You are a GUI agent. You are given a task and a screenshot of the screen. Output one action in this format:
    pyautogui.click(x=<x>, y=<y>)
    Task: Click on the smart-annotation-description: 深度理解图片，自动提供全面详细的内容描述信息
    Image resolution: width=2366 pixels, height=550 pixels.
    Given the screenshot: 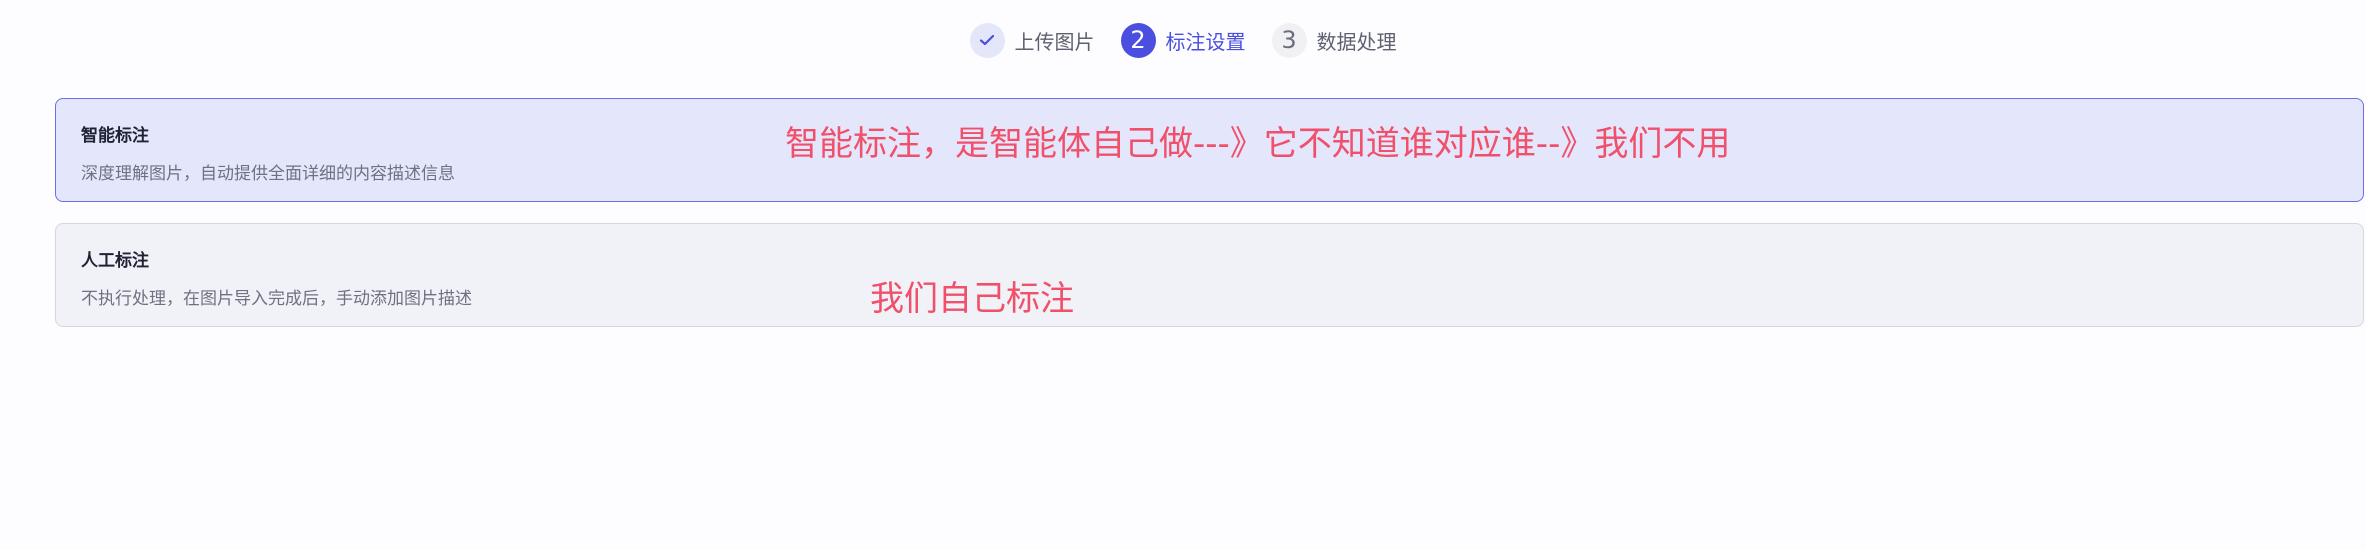 What is the action you would take?
    pyautogui.click(x=268, y=174)
    